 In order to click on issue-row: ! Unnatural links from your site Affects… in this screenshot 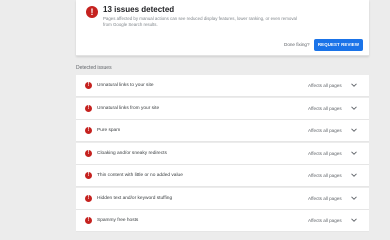, I will do `click(222, 108)`.